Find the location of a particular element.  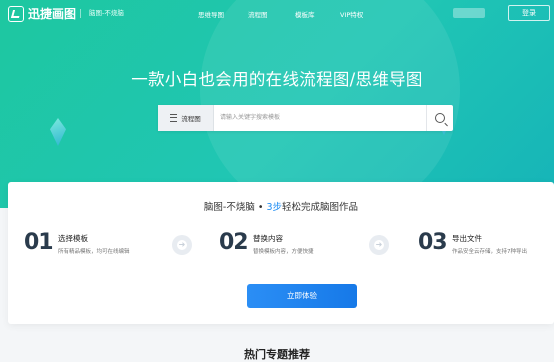

try-now-button: 立即体验 is located at coordinates (302, 296).